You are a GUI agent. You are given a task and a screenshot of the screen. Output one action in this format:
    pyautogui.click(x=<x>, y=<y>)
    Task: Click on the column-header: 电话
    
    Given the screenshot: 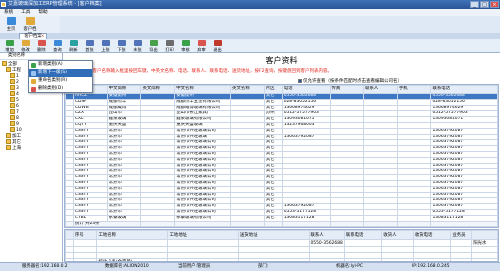 What is the action you would take?
    pyautogui.click(x=306, y=89)
    